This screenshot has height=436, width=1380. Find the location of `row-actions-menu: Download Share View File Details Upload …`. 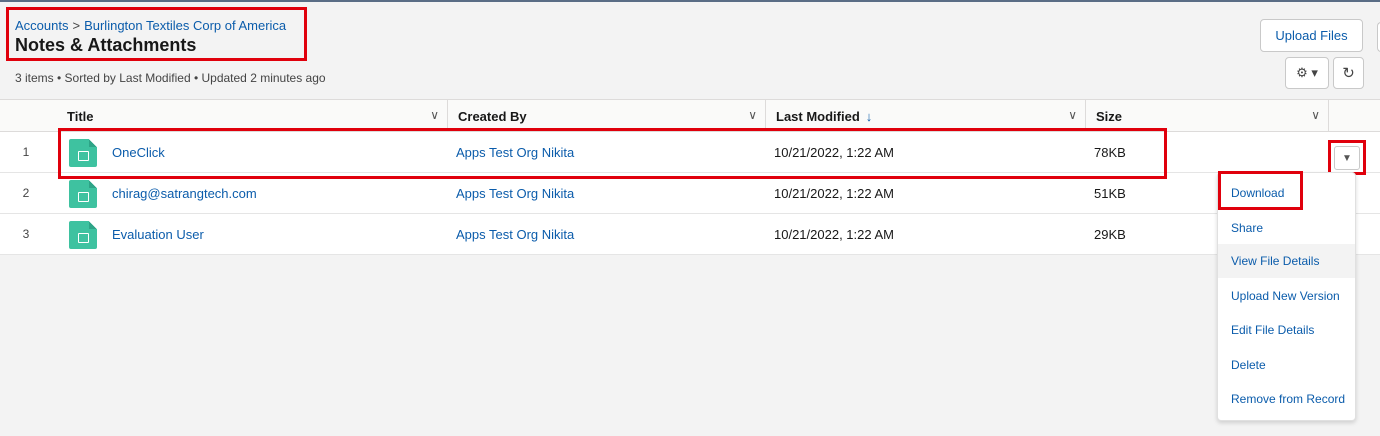

row-actions-menu: Download Share View File Details Upload … is located at coordinates (1286, 296).